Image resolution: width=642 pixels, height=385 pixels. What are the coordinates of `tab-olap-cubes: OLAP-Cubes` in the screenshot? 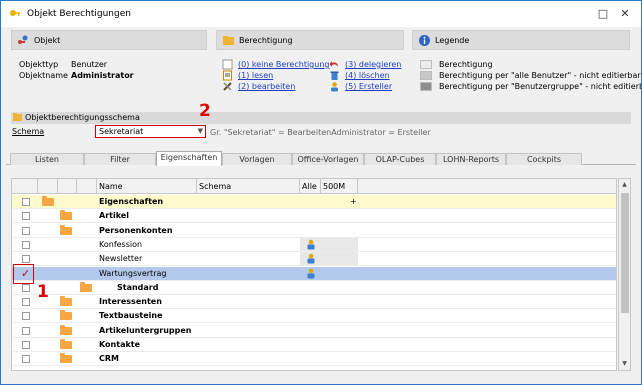 It's located at (400, 159).